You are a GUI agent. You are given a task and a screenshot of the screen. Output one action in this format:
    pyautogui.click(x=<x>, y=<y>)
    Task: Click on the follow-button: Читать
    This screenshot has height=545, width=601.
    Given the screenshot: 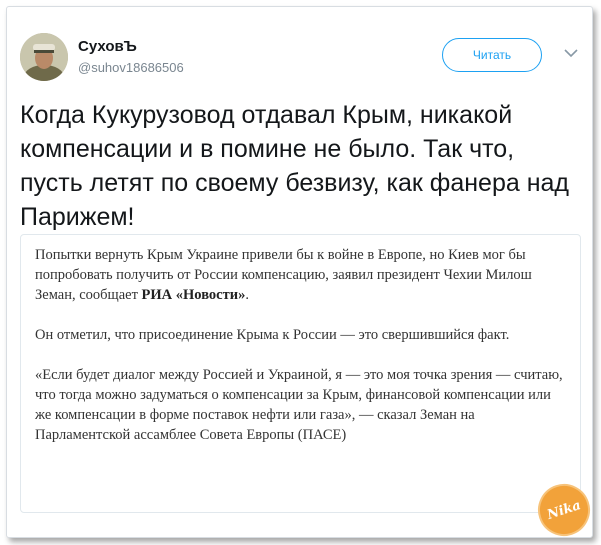 What is the action you would take?
    pyautogui.click(x=492, y=55)
    